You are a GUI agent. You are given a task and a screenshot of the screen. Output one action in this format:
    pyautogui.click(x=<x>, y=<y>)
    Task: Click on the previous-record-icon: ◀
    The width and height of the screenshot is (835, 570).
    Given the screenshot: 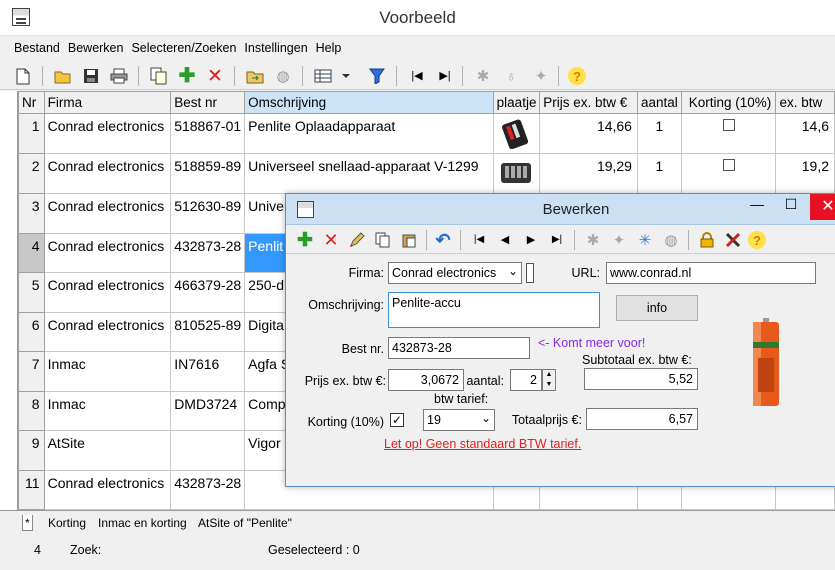 What is the action you would take?
    pyautogui.click(x=505, y=240)
    